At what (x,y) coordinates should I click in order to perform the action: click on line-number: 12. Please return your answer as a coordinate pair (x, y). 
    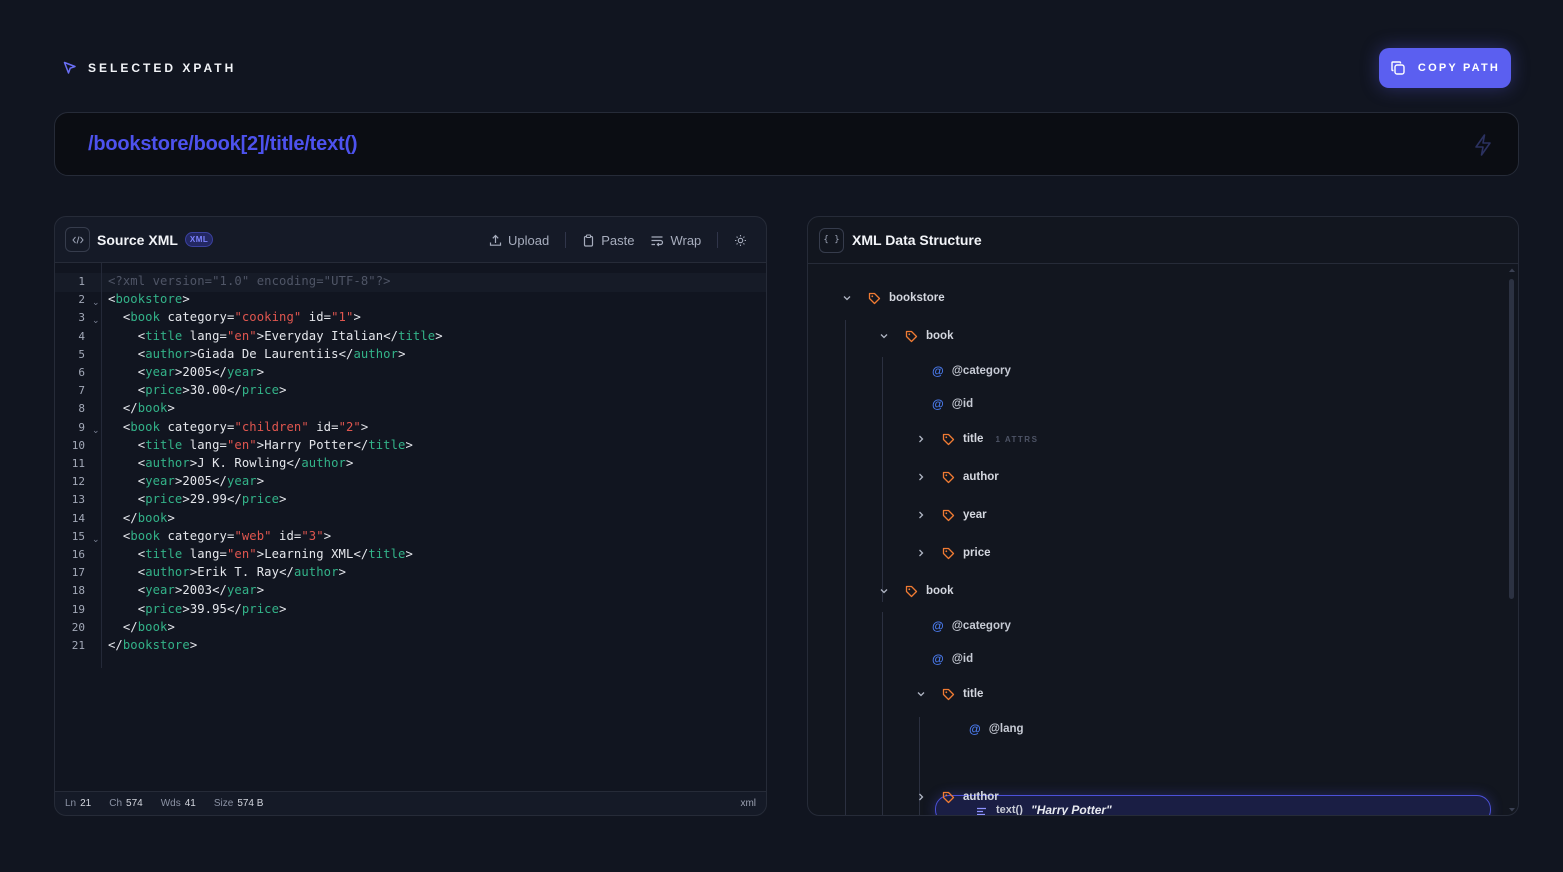
    Looking at the image, I should click on (78, 482).